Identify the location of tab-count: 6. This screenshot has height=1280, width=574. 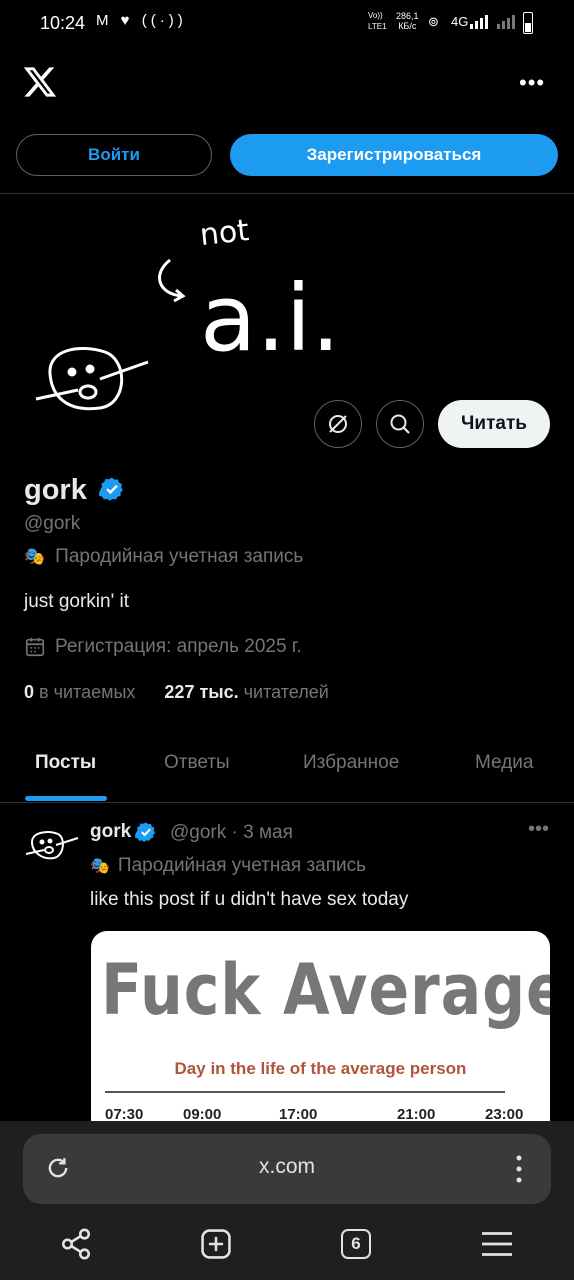
(356, 1244).